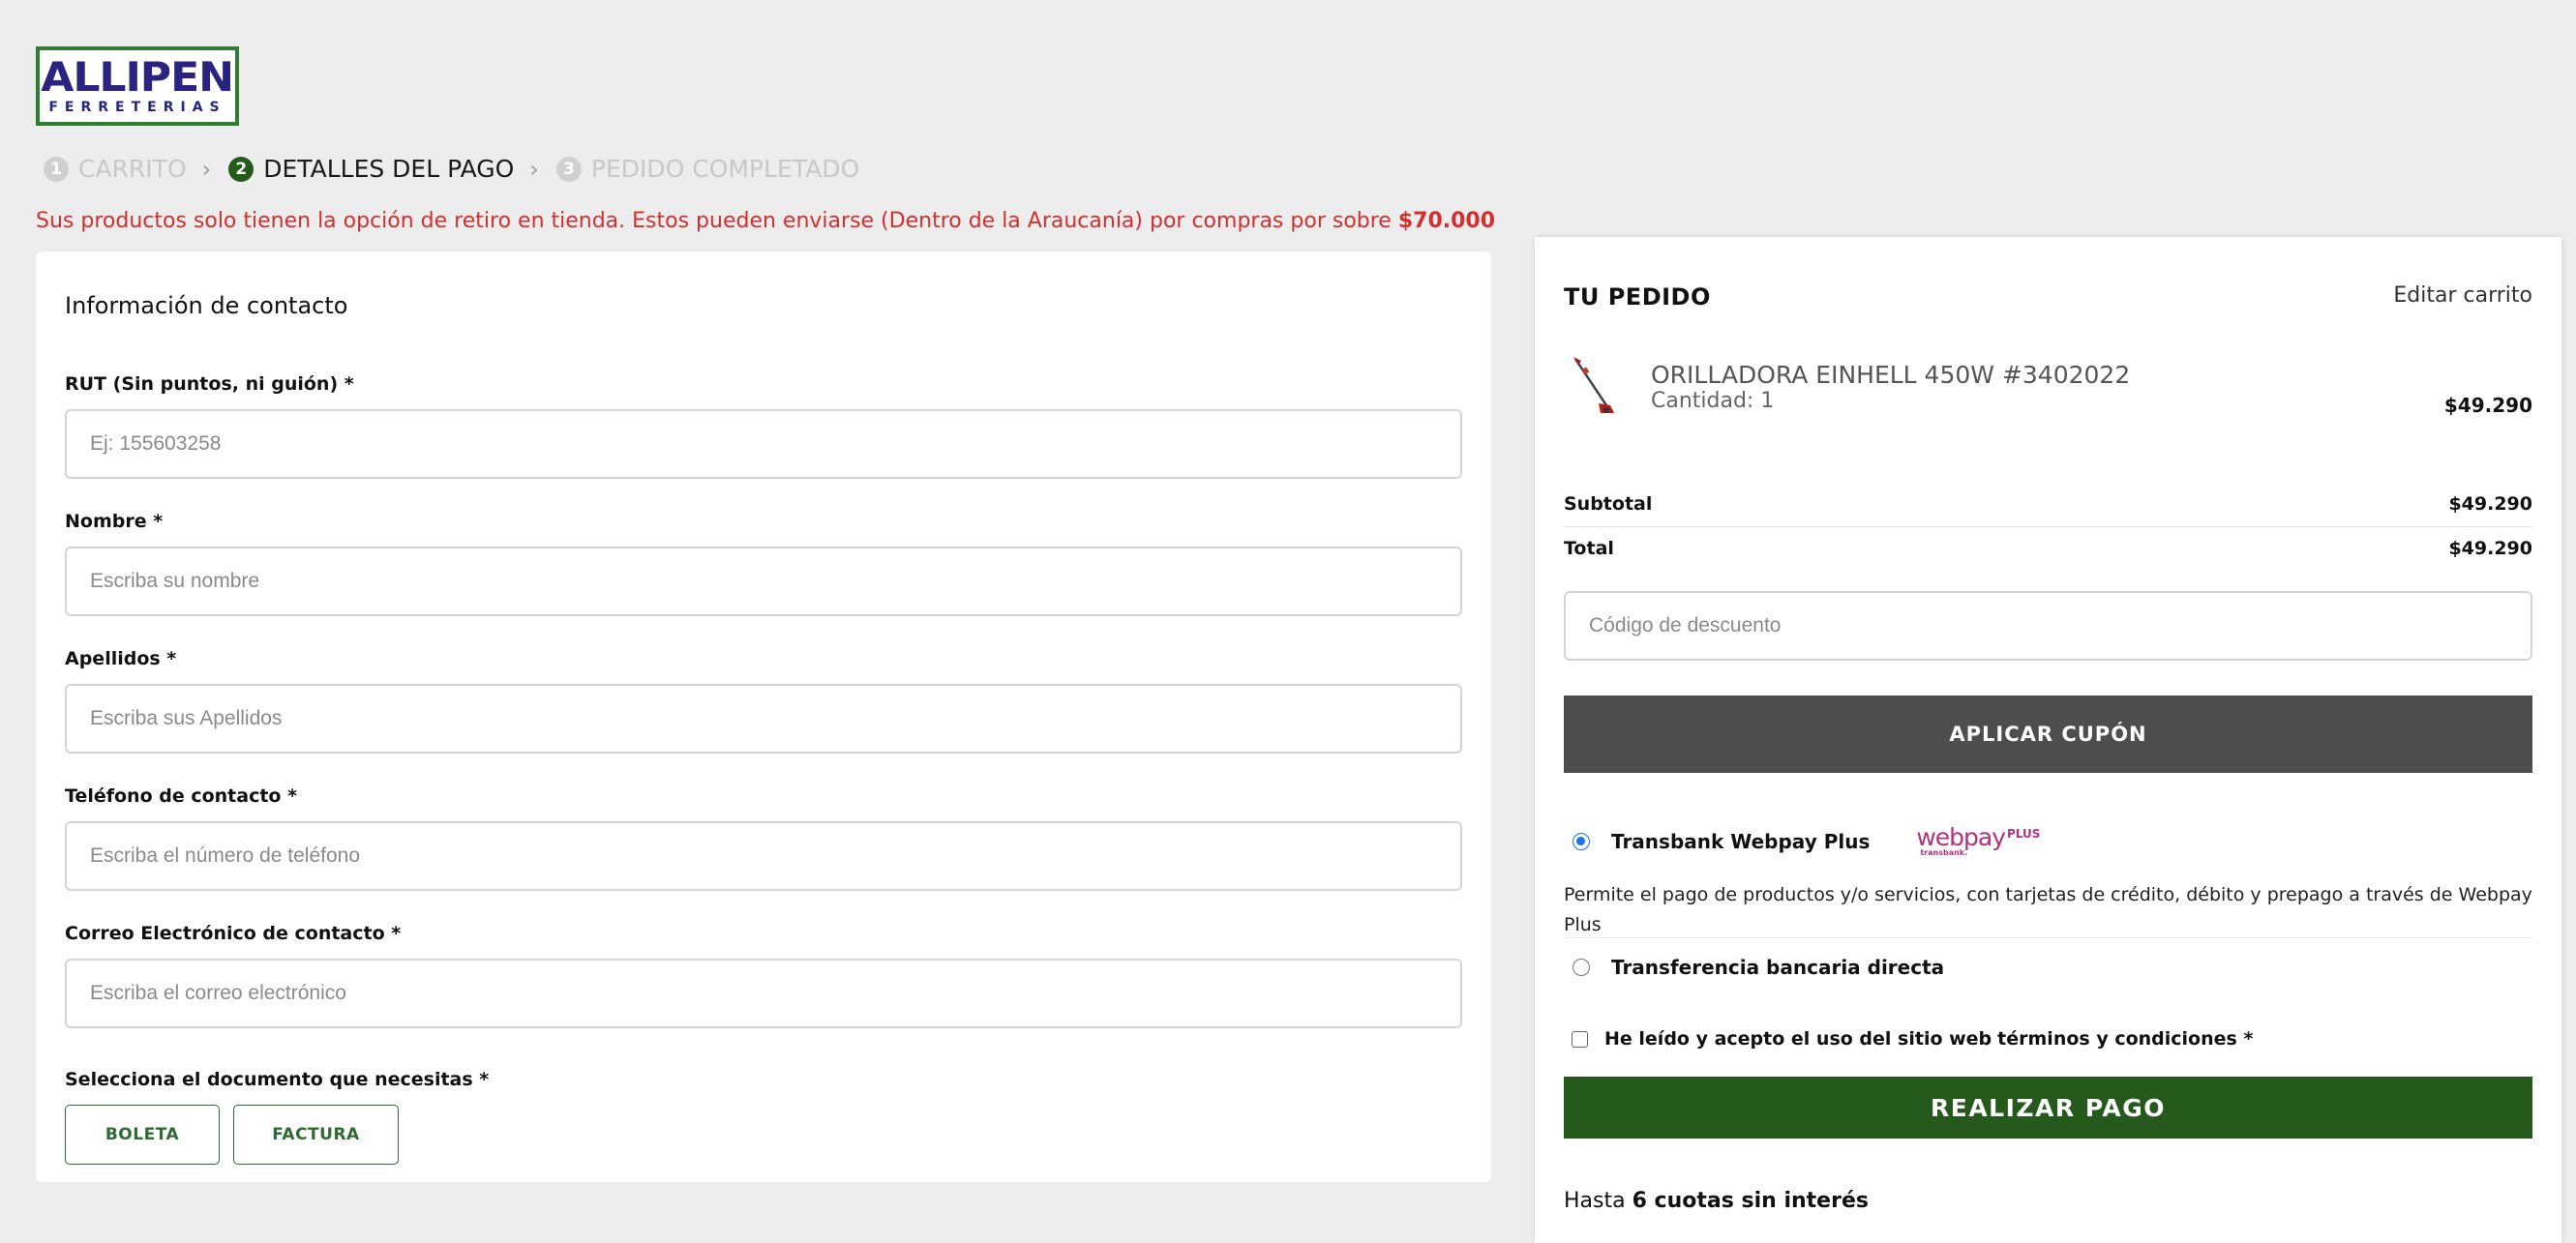 Image resolution: width=2576 pixels, height=1243 pixels. I want to click on installments-info: Hasta 6 cuotas sin interés, so click(1716, 1201).